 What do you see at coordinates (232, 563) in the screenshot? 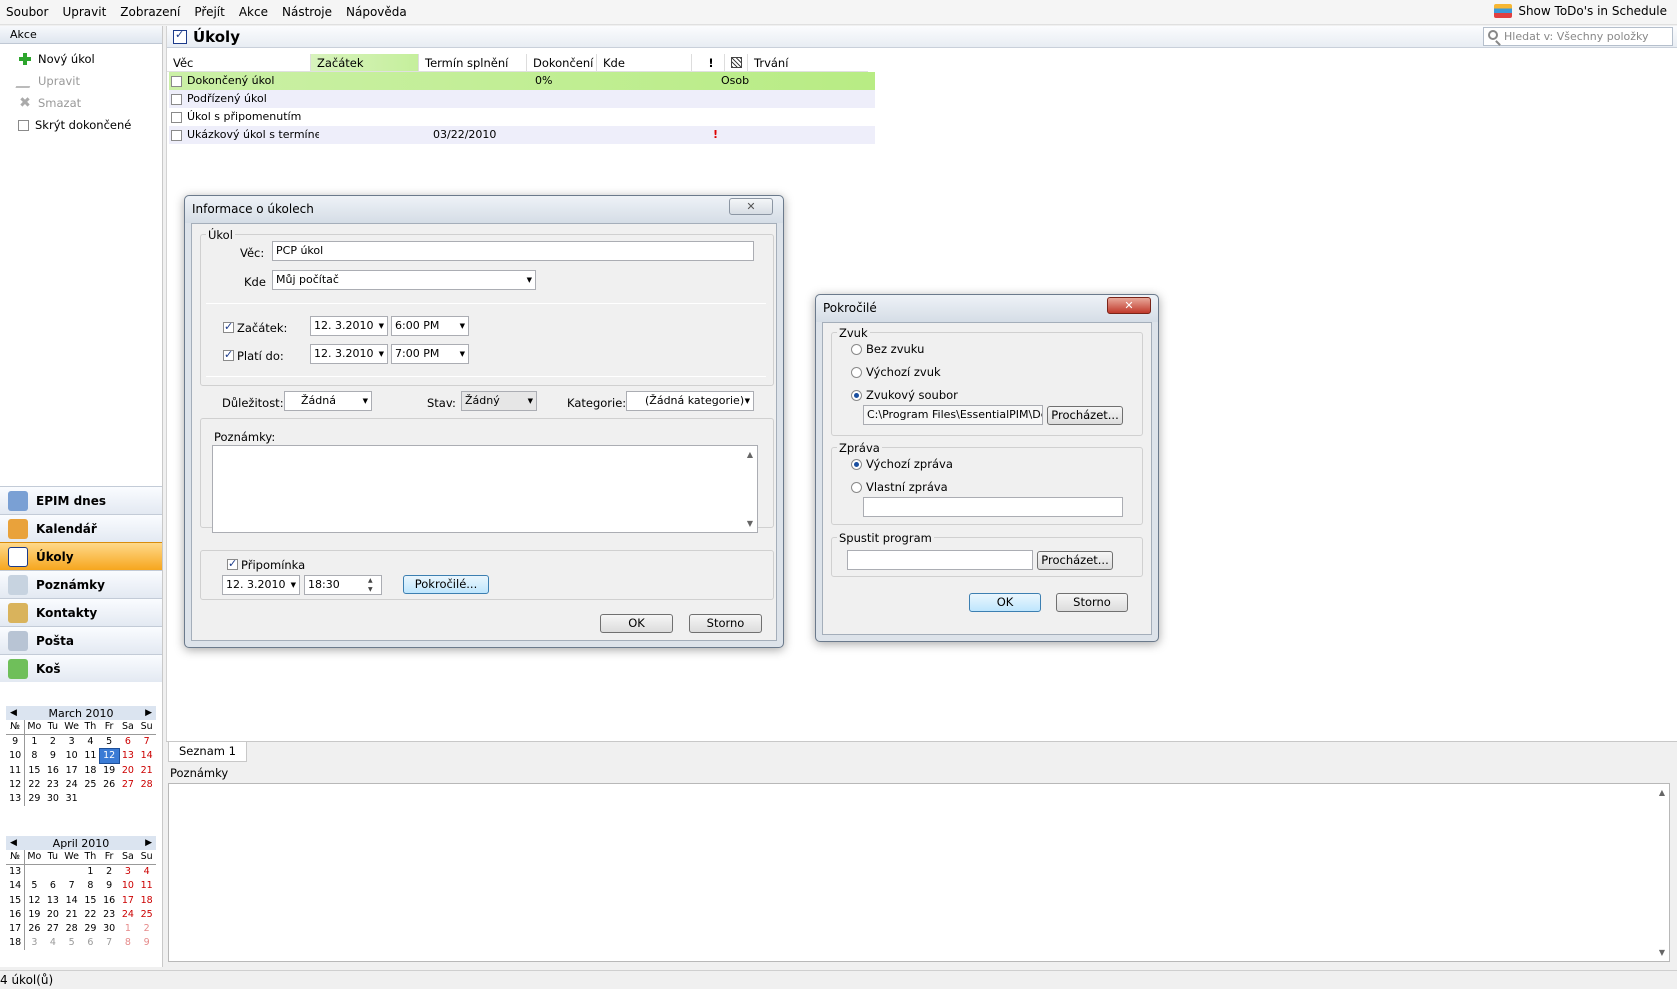
I see `reminder-checkbox` at bounding box center [232, 563].